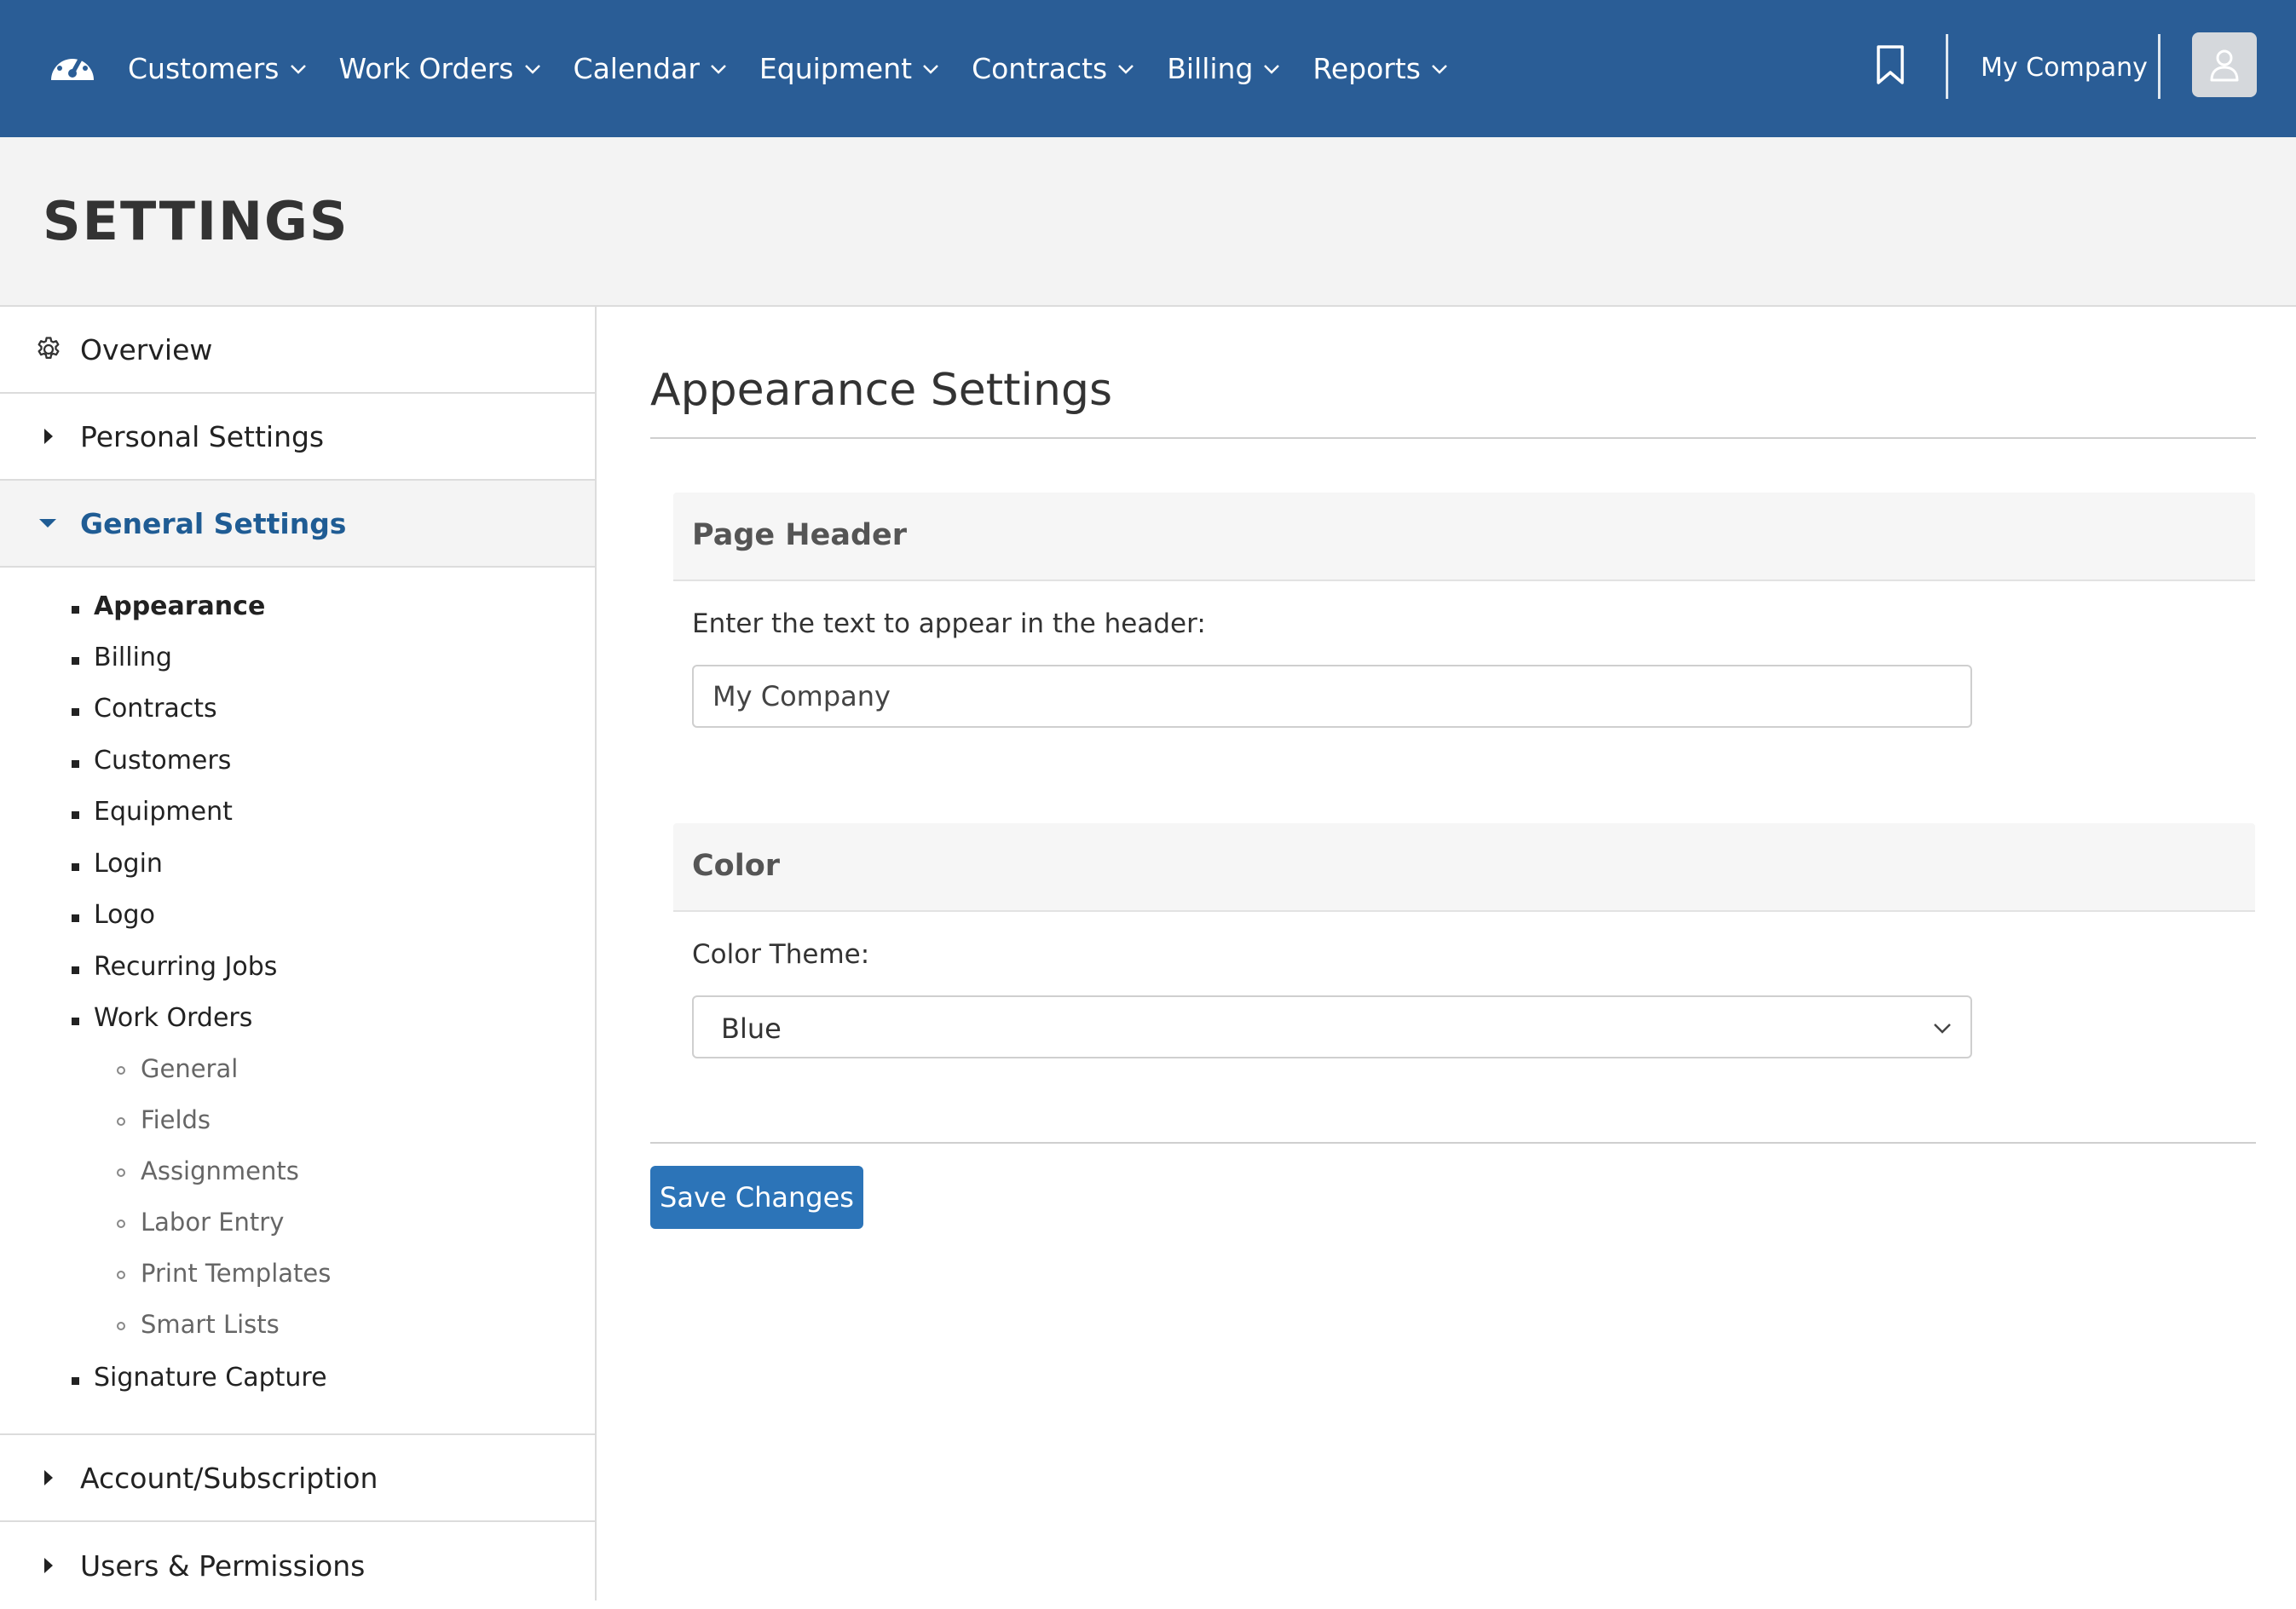 This screenshot has height=1609, width=2296. I want to click on page-header: SETTINGS, so click(1148, 222).